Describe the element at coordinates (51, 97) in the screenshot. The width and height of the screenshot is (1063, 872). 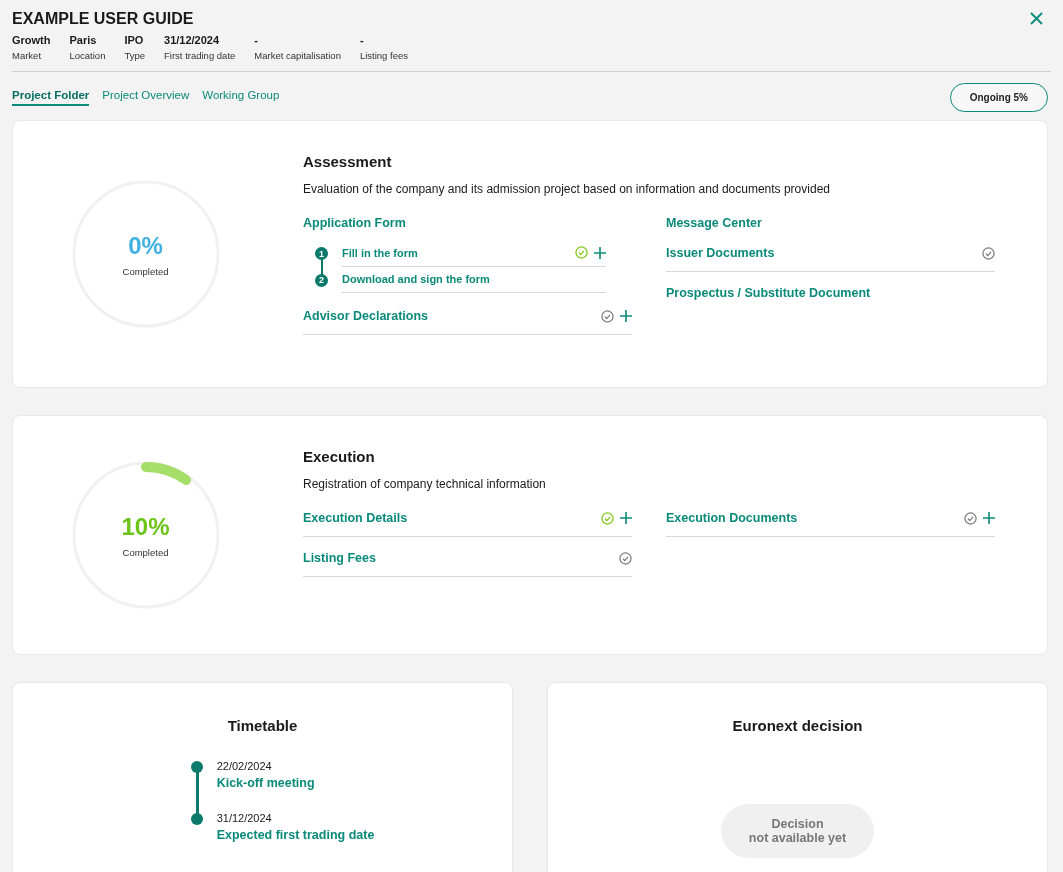
I see `tab: Project Folder` at that location.